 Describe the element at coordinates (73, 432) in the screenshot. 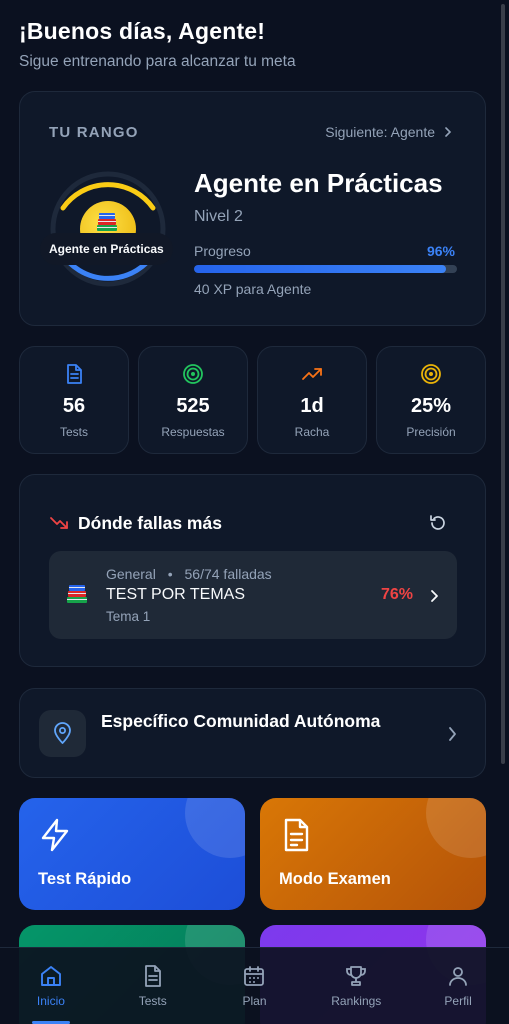

I see `stat-label: Tests` at that location.